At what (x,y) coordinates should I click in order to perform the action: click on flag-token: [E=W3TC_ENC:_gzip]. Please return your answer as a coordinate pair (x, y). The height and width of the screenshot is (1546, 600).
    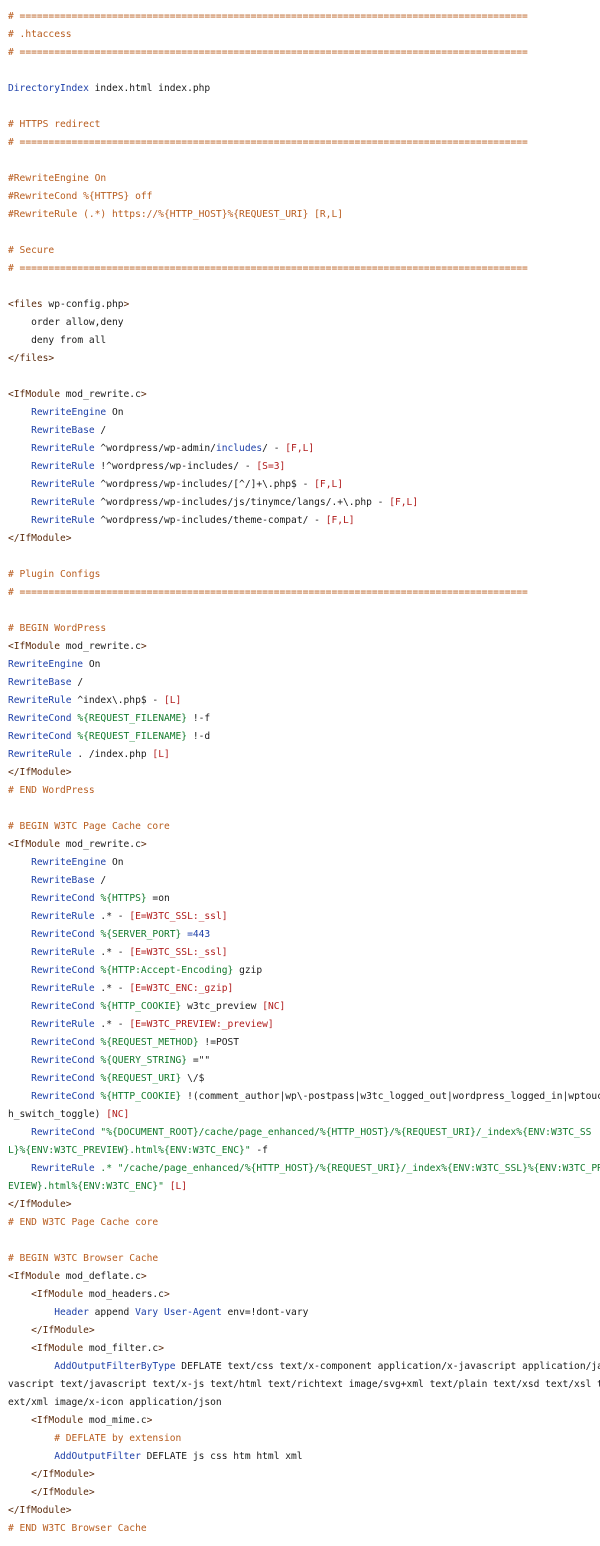
    Looking at the image, I should click on (181, 988).